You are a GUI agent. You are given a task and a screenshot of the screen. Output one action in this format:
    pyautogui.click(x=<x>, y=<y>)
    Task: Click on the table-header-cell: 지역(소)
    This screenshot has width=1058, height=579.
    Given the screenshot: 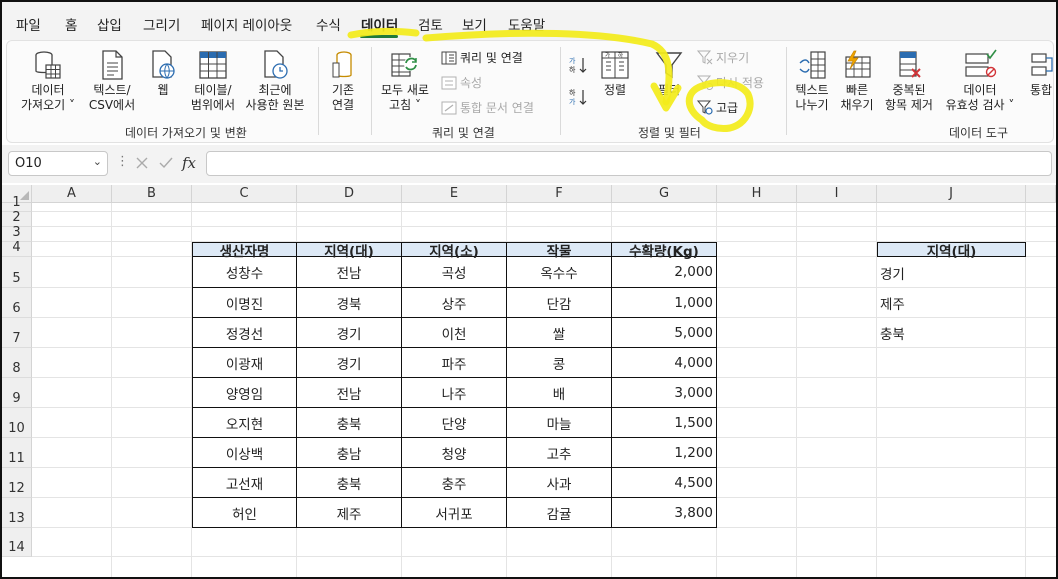 What is the action you would take?
    pyautogui.click(x=454, y=251)
    